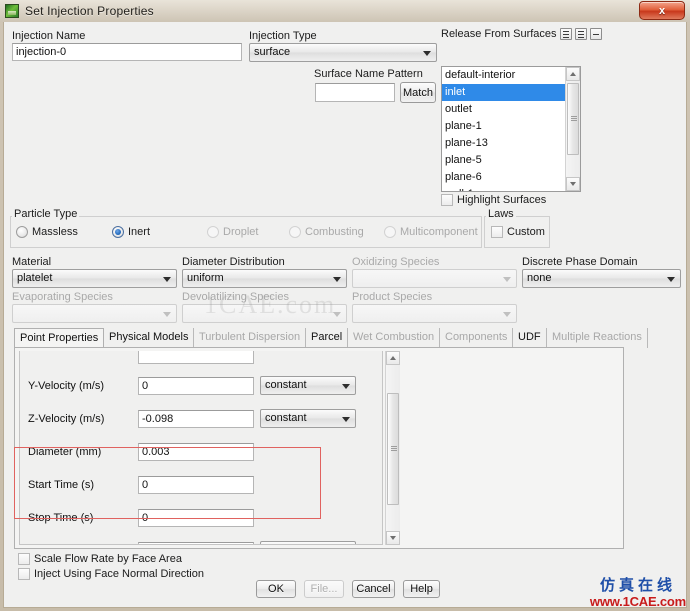 The width and height of the screenshot is (690, 611). What do you see at coordinates (61, 484) in the screenshot?
I see `property-label: Start Time (s)` at bounding box center [61, 484].